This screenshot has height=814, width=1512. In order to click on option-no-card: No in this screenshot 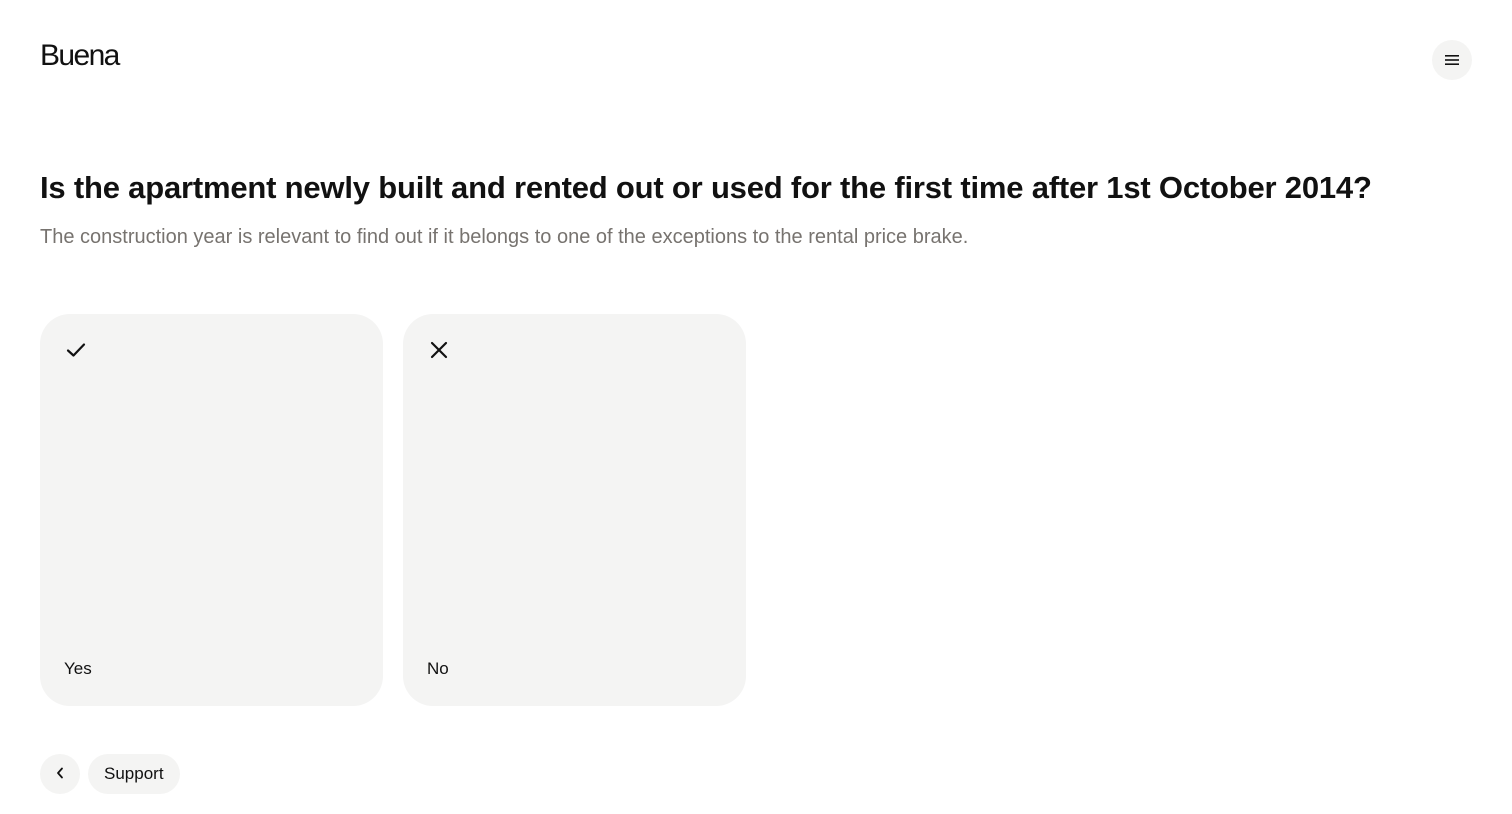, I will do `click(574, 510)`.